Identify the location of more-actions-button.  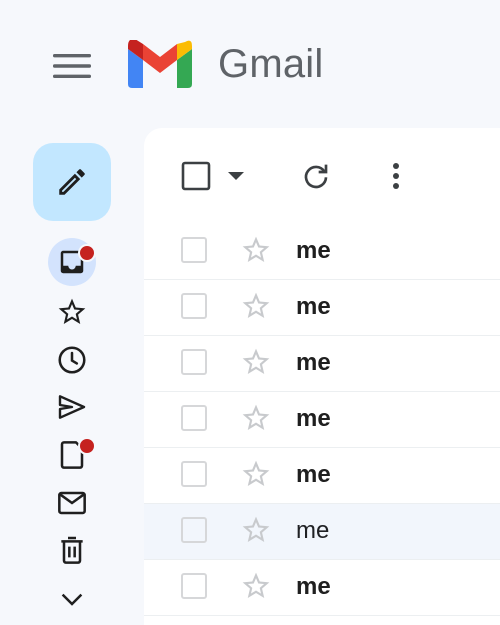
(396, 176).